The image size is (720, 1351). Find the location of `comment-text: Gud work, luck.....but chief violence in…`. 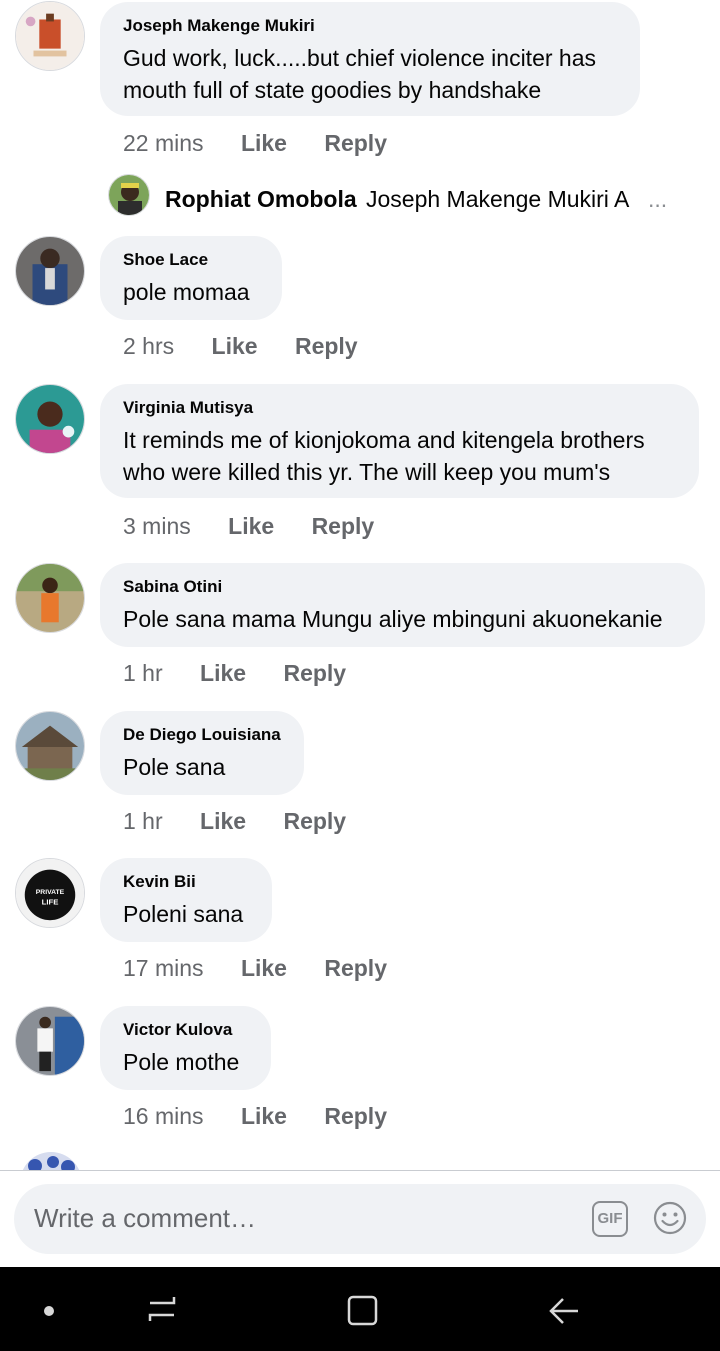

comment-text: Gud work, luck.....but chief violence in… is located at coordinates (359, 58).